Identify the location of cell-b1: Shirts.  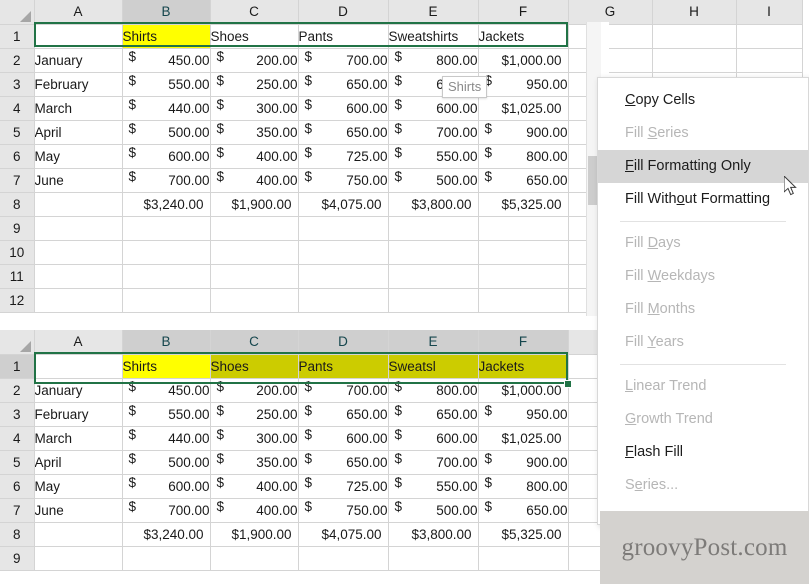
(166, 366).